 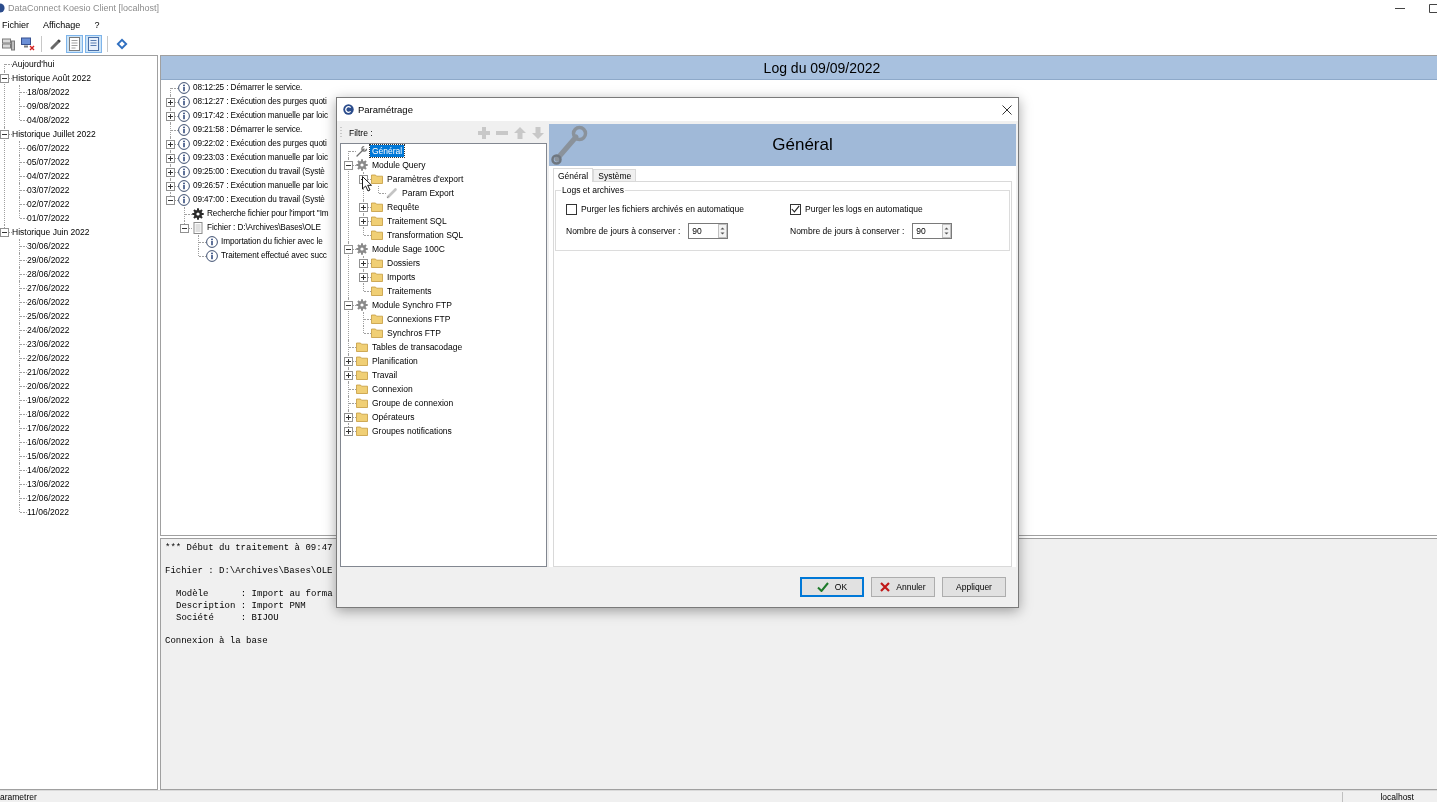 I want to click on dialog-button: Appliquer, so click(x=974, y=587).